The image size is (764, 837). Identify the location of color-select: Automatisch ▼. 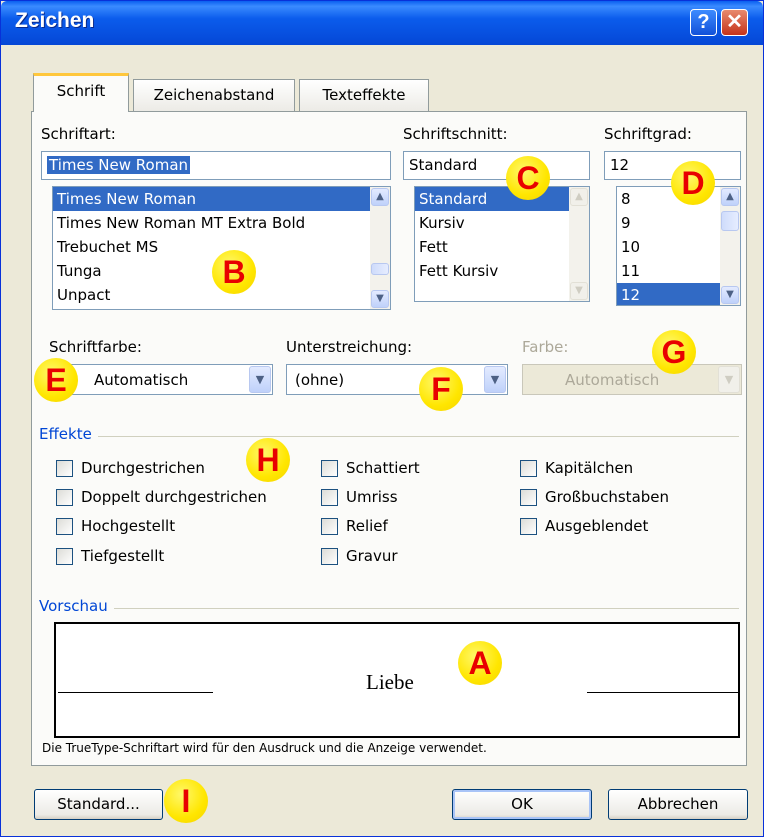
(159, 379).